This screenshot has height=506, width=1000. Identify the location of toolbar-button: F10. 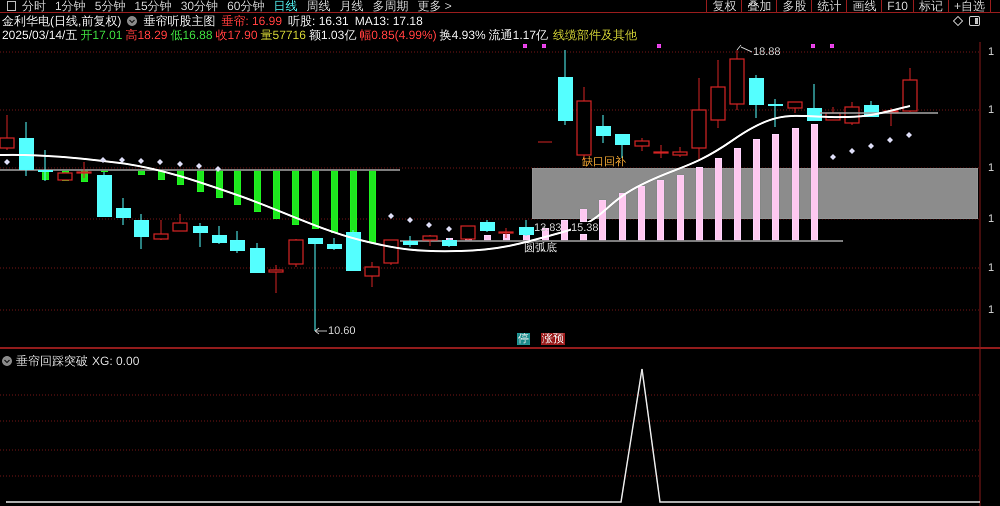
(897, 6).